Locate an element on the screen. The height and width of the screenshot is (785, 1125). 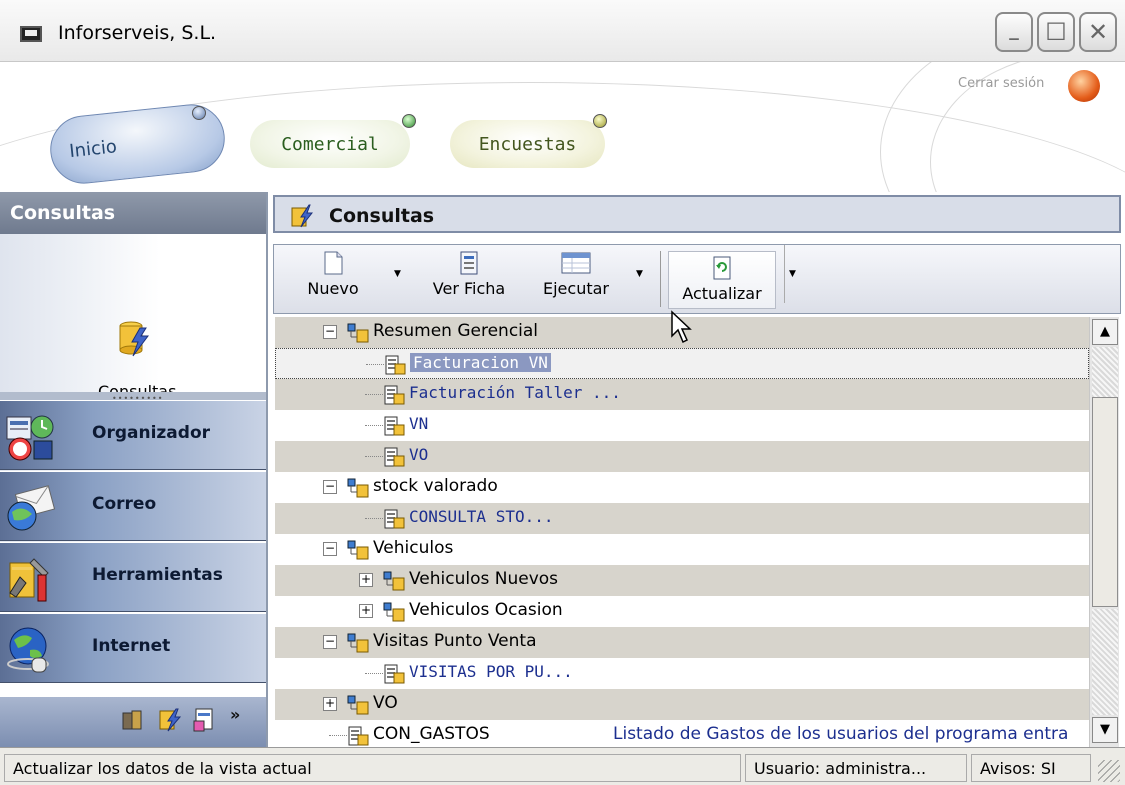
module-encuestas-indicator is located at coordinates (600, 121).